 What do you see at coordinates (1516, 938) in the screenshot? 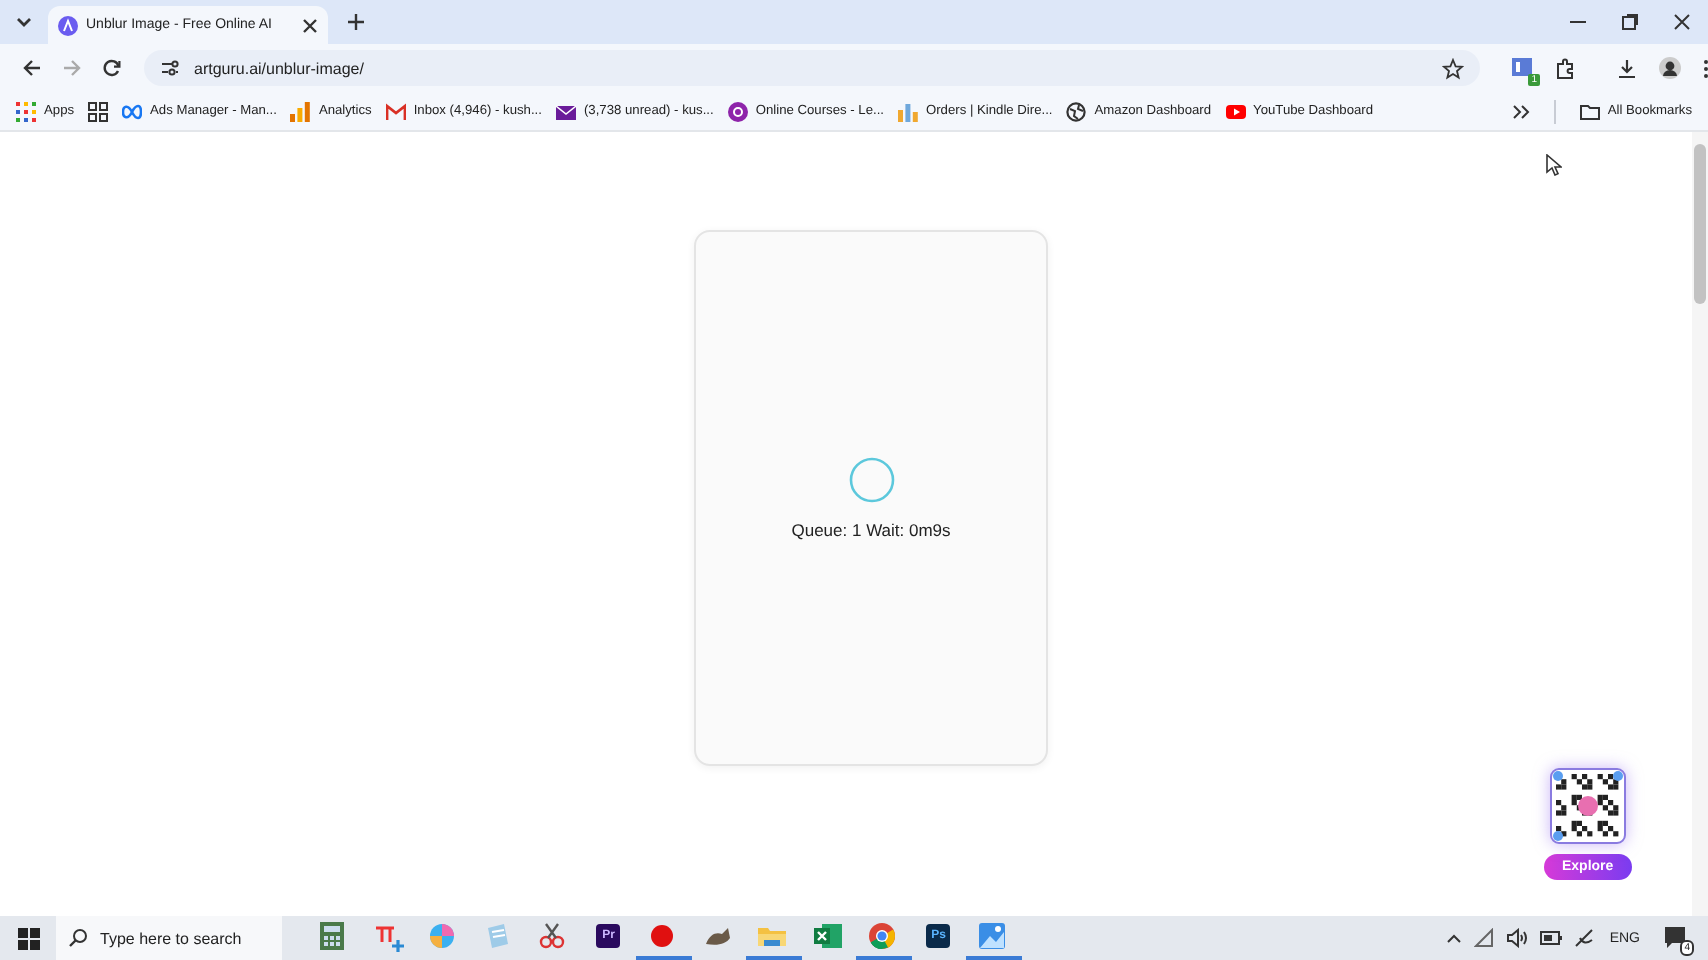
I see `speaker-icon` at bounding box center [1516, 938].